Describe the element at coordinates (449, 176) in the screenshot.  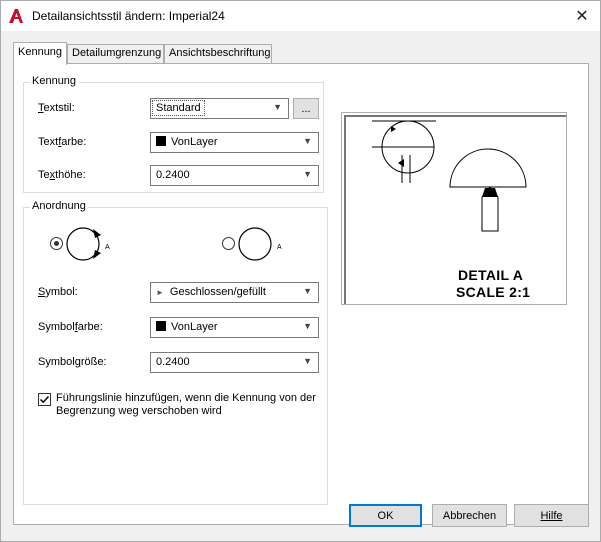
I see `detail-drawing-graphic` at that location.